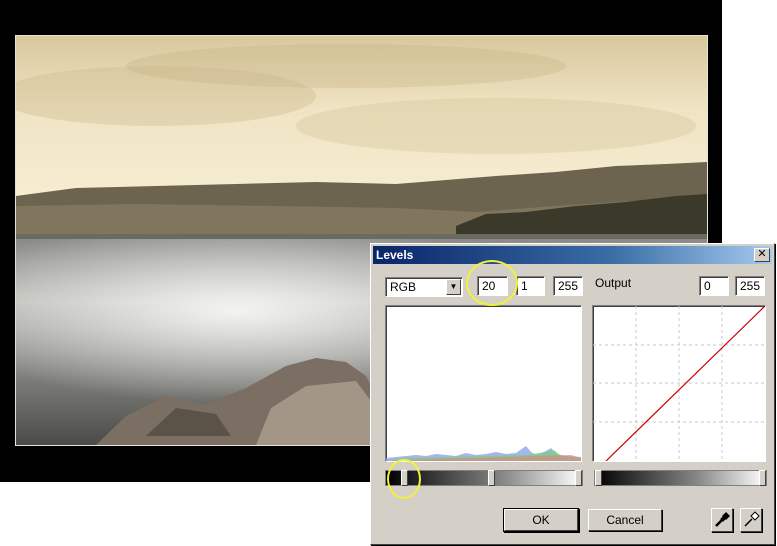  I want to click on input-white-field: 255, so click(568, 286).